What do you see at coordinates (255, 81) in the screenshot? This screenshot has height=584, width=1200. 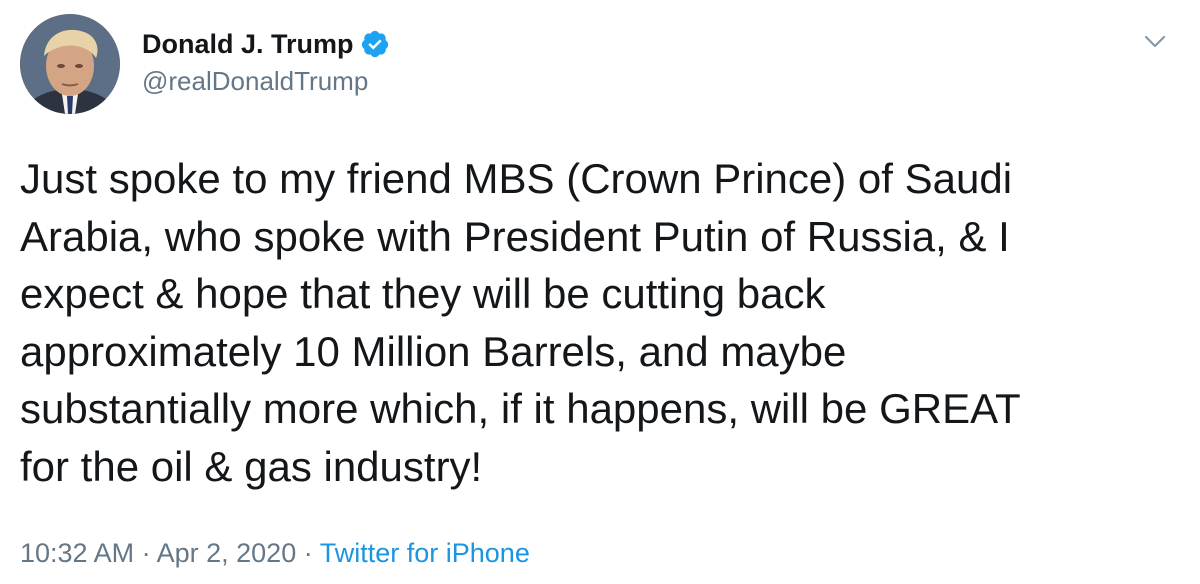 I see `handle: @realDonaldTrump` at bounding box center [255, 81].